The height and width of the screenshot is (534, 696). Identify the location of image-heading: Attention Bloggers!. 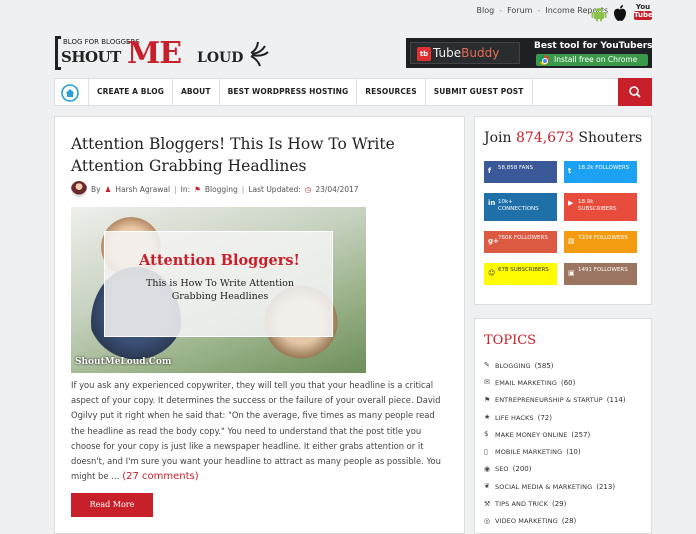
(219, 260).